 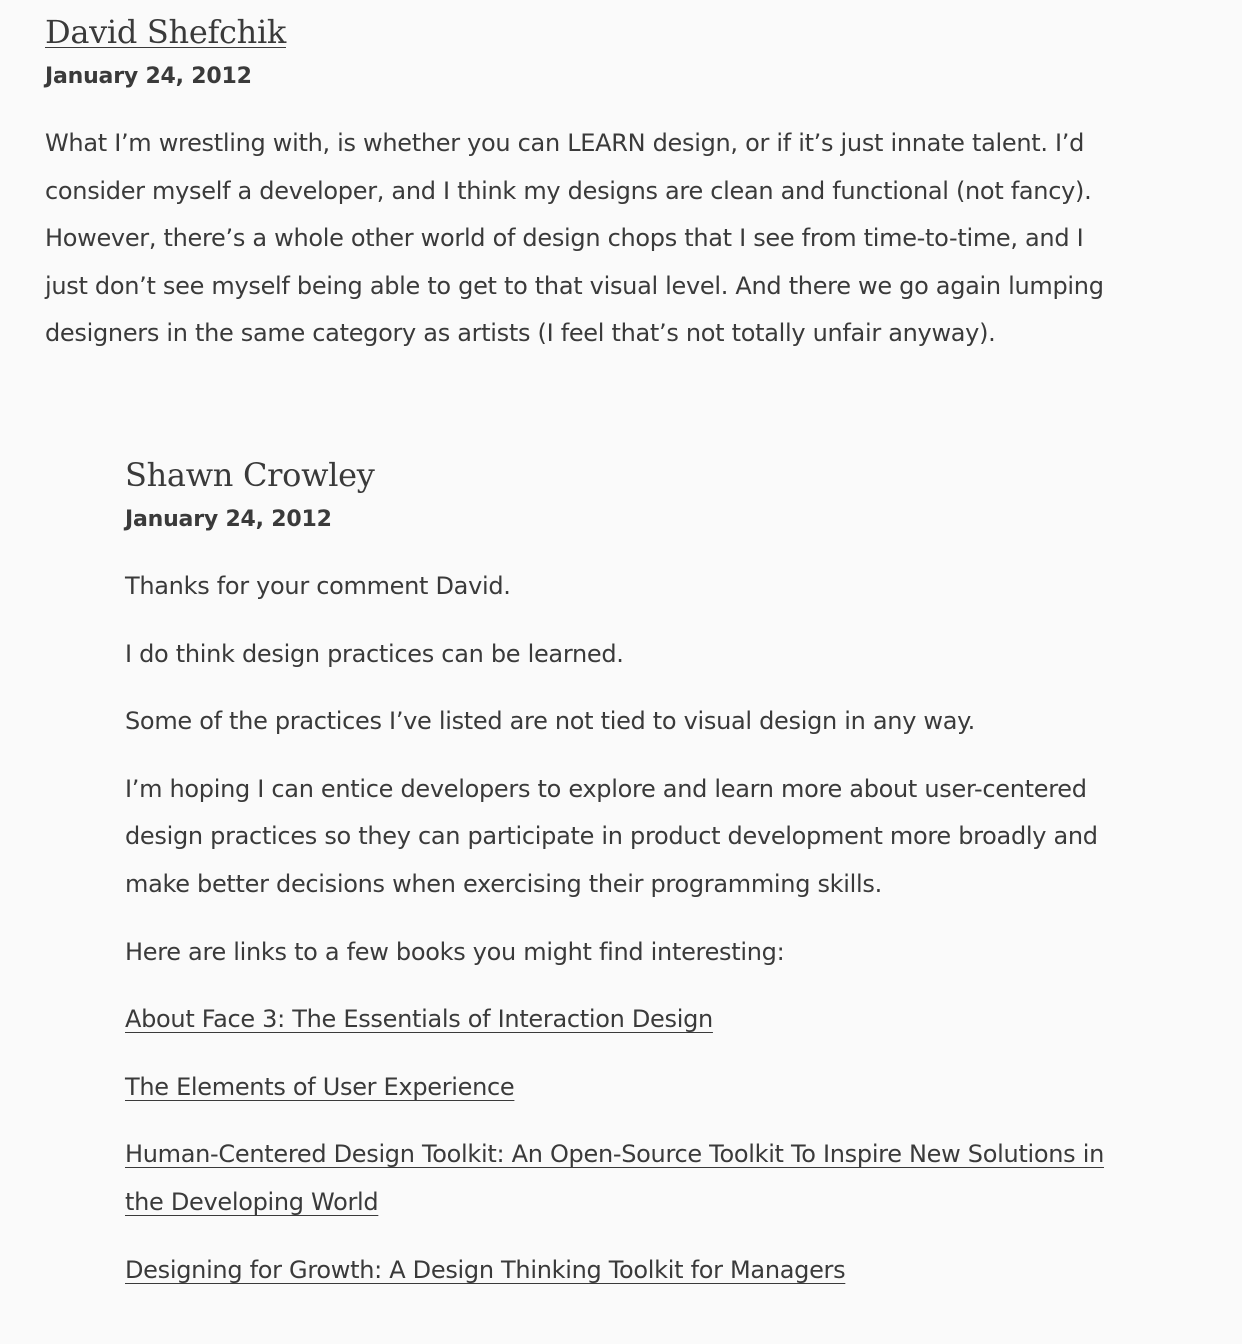 I want to click on comment-date: January 24, 2012, so click(x=148, y=76).